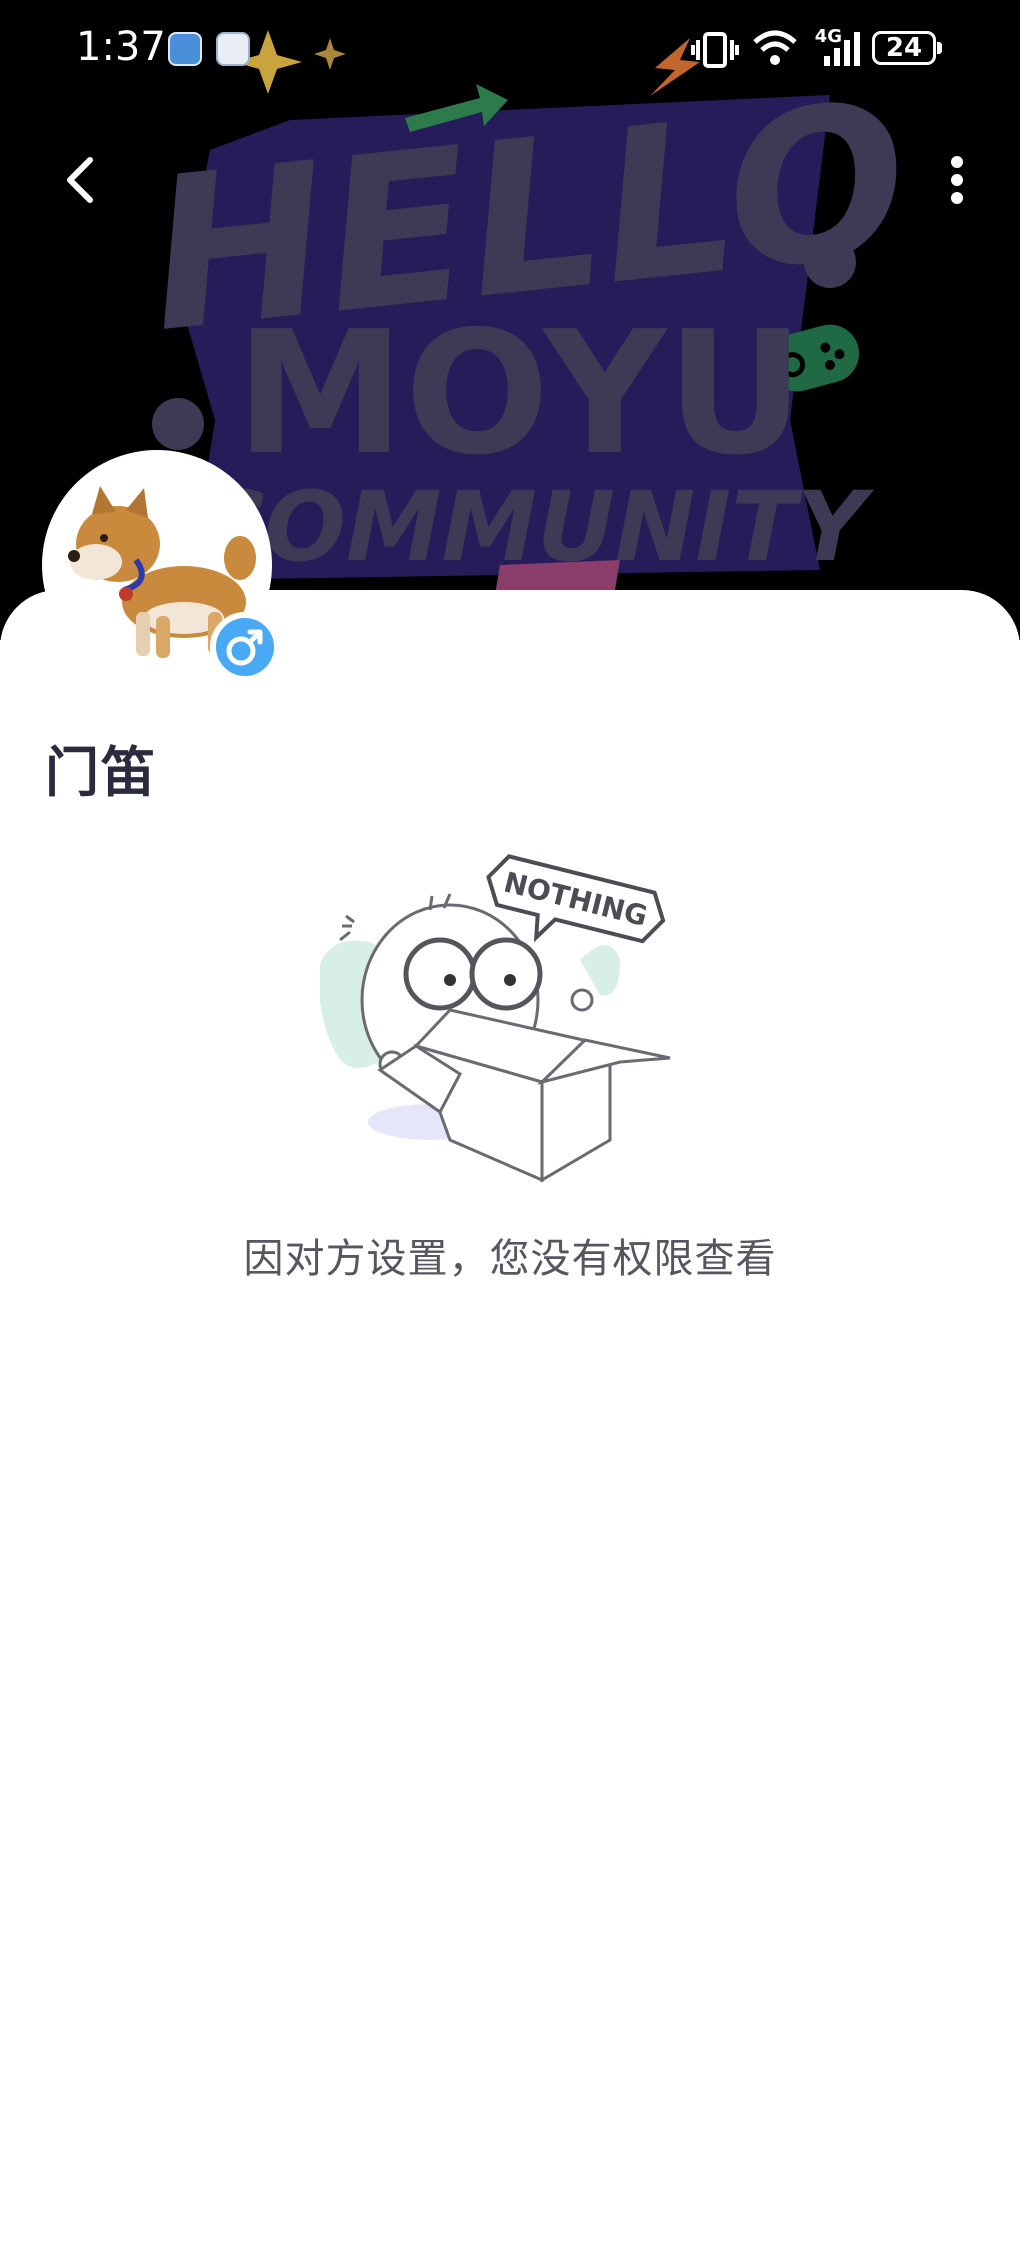  Describe the element at coordinates (534, 527) in the screenshot. I see `banner-title-line3: COMMUNITY` at that location.